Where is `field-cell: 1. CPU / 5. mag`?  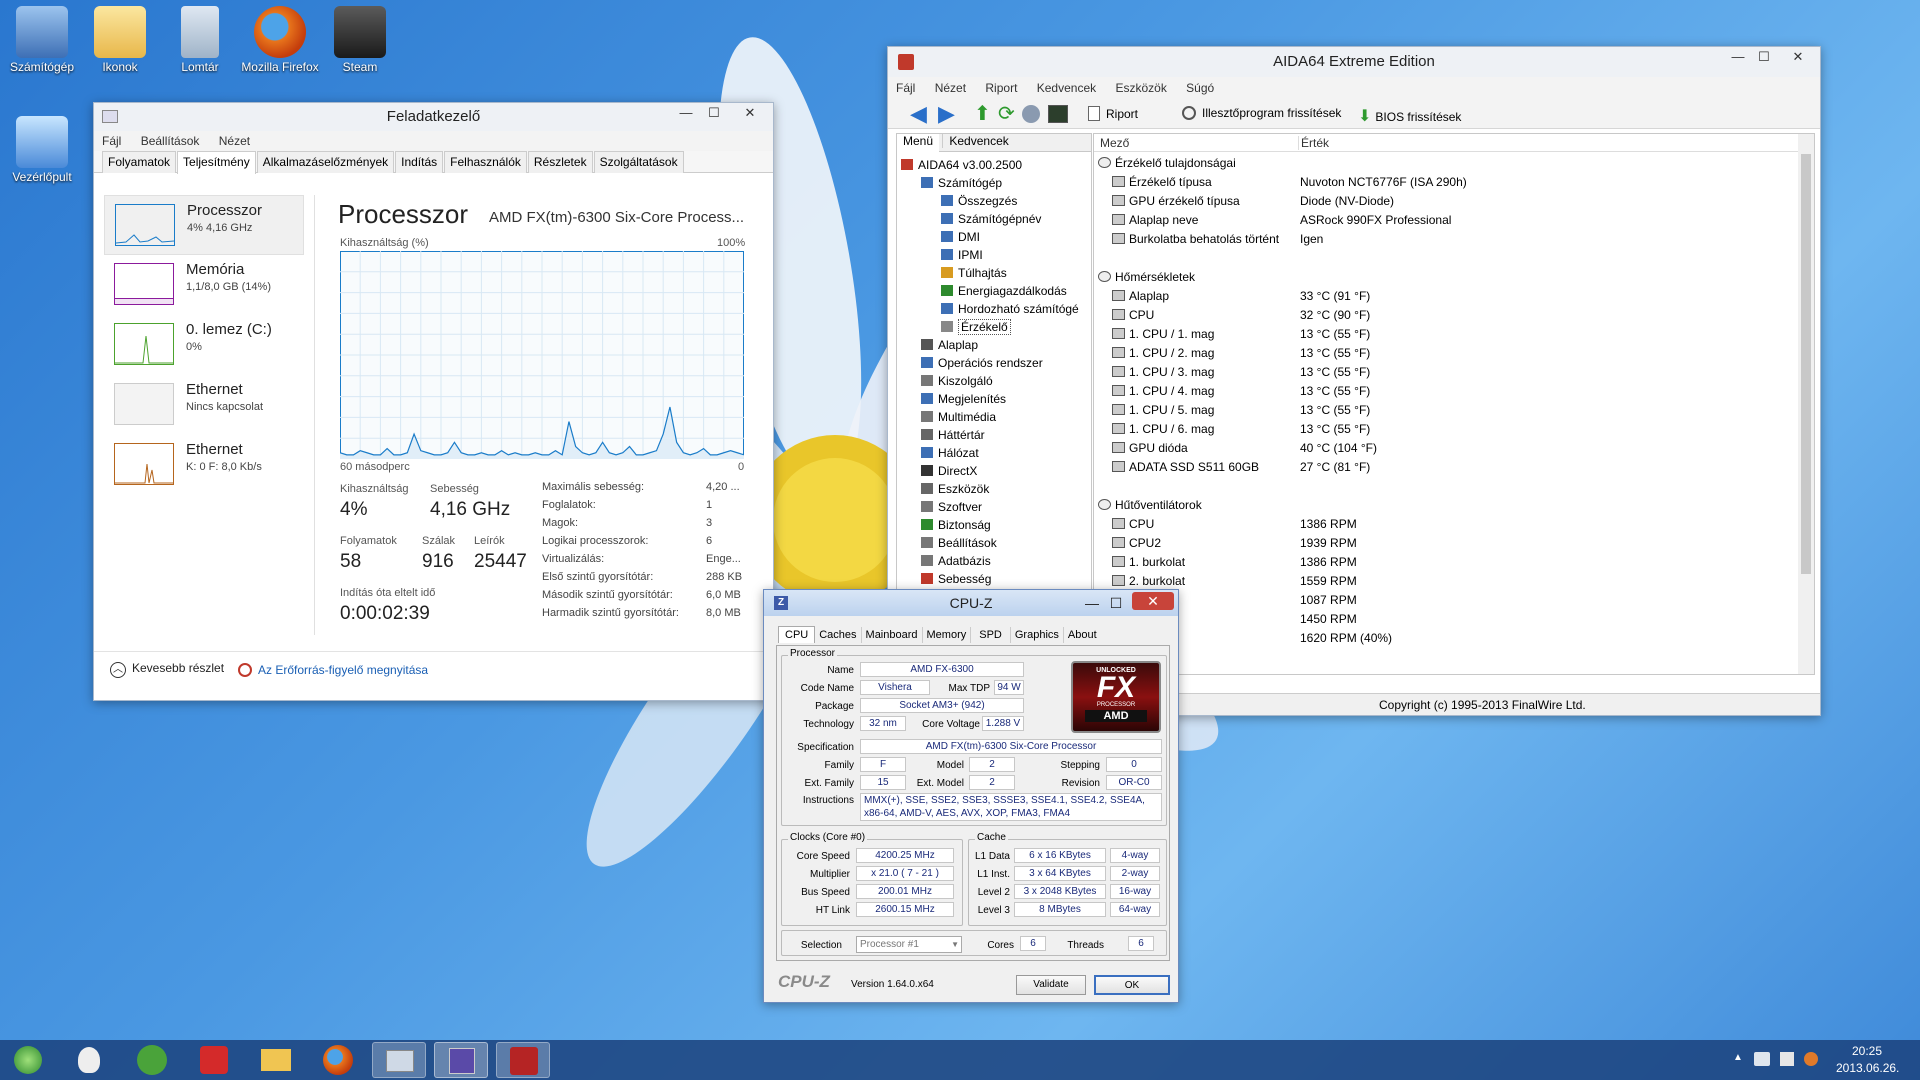 field-cell: 1. CPU / 5. mag is located at coordinates (1163, 410).